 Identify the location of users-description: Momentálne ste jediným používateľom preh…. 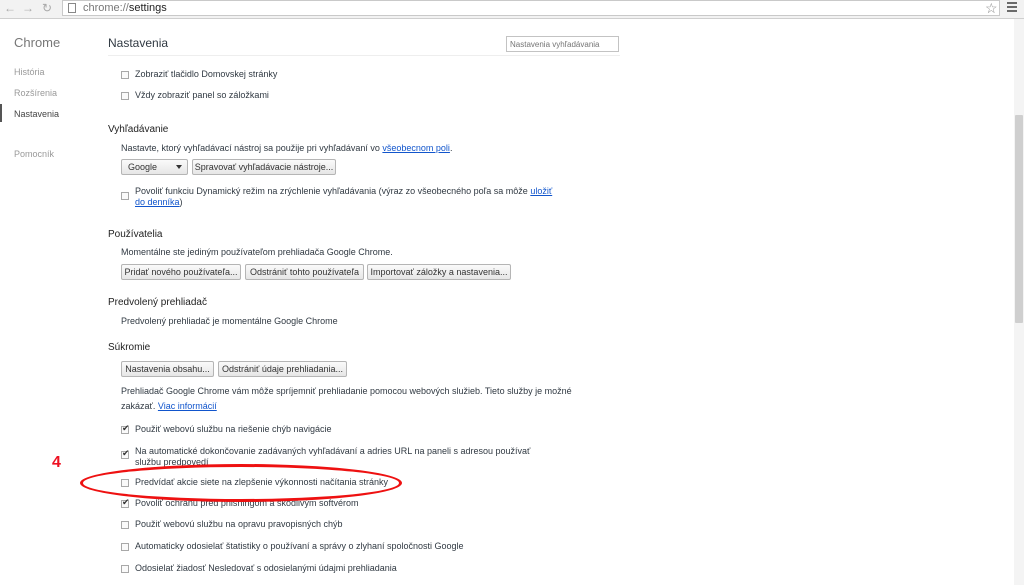
(257, 252).